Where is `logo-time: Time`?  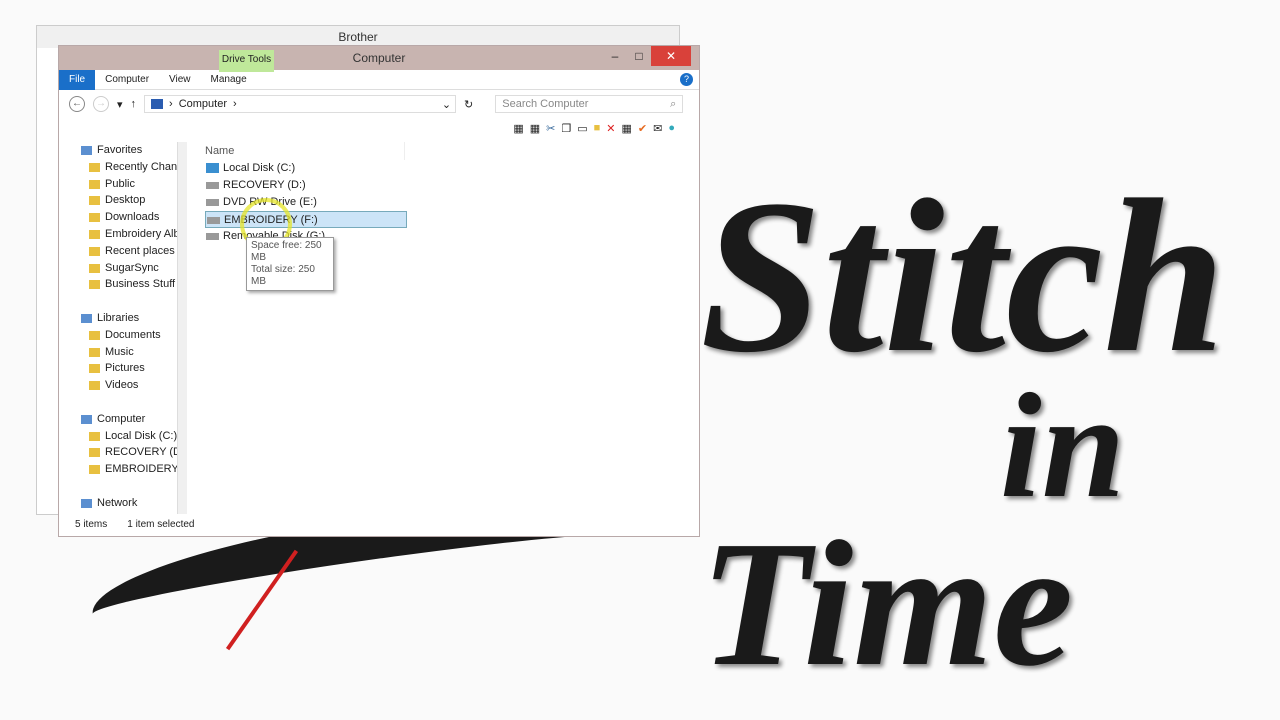
logo-time: Time is located at coordinates (887, 603).